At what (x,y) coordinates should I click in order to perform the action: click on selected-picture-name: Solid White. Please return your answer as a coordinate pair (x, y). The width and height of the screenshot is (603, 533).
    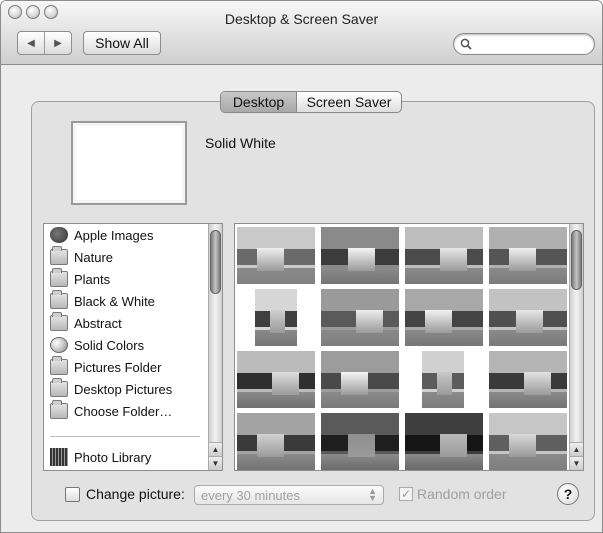
    Looking at the image, I should click on (240, 143).